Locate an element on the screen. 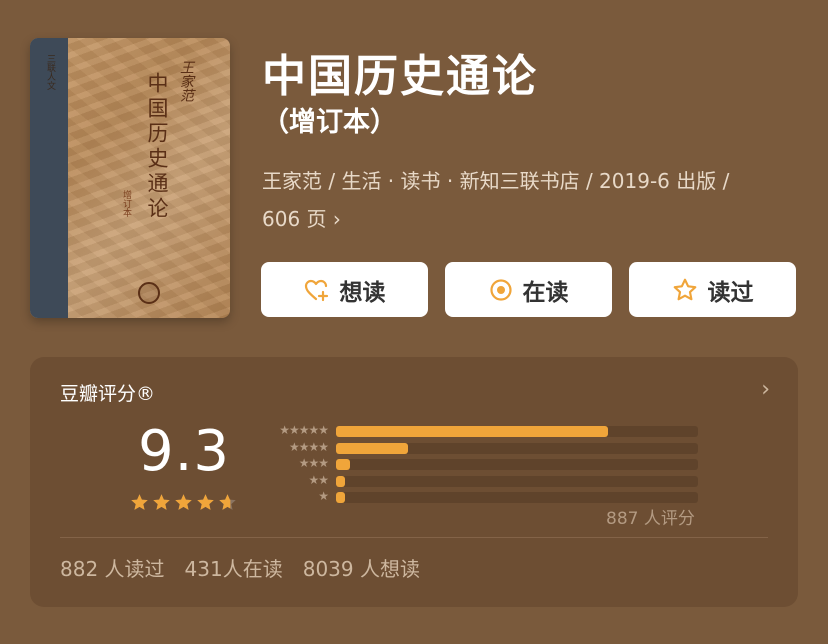 The image size is (828, 644). distribution-row: ★★★★ is located at coordinates (474, 446).